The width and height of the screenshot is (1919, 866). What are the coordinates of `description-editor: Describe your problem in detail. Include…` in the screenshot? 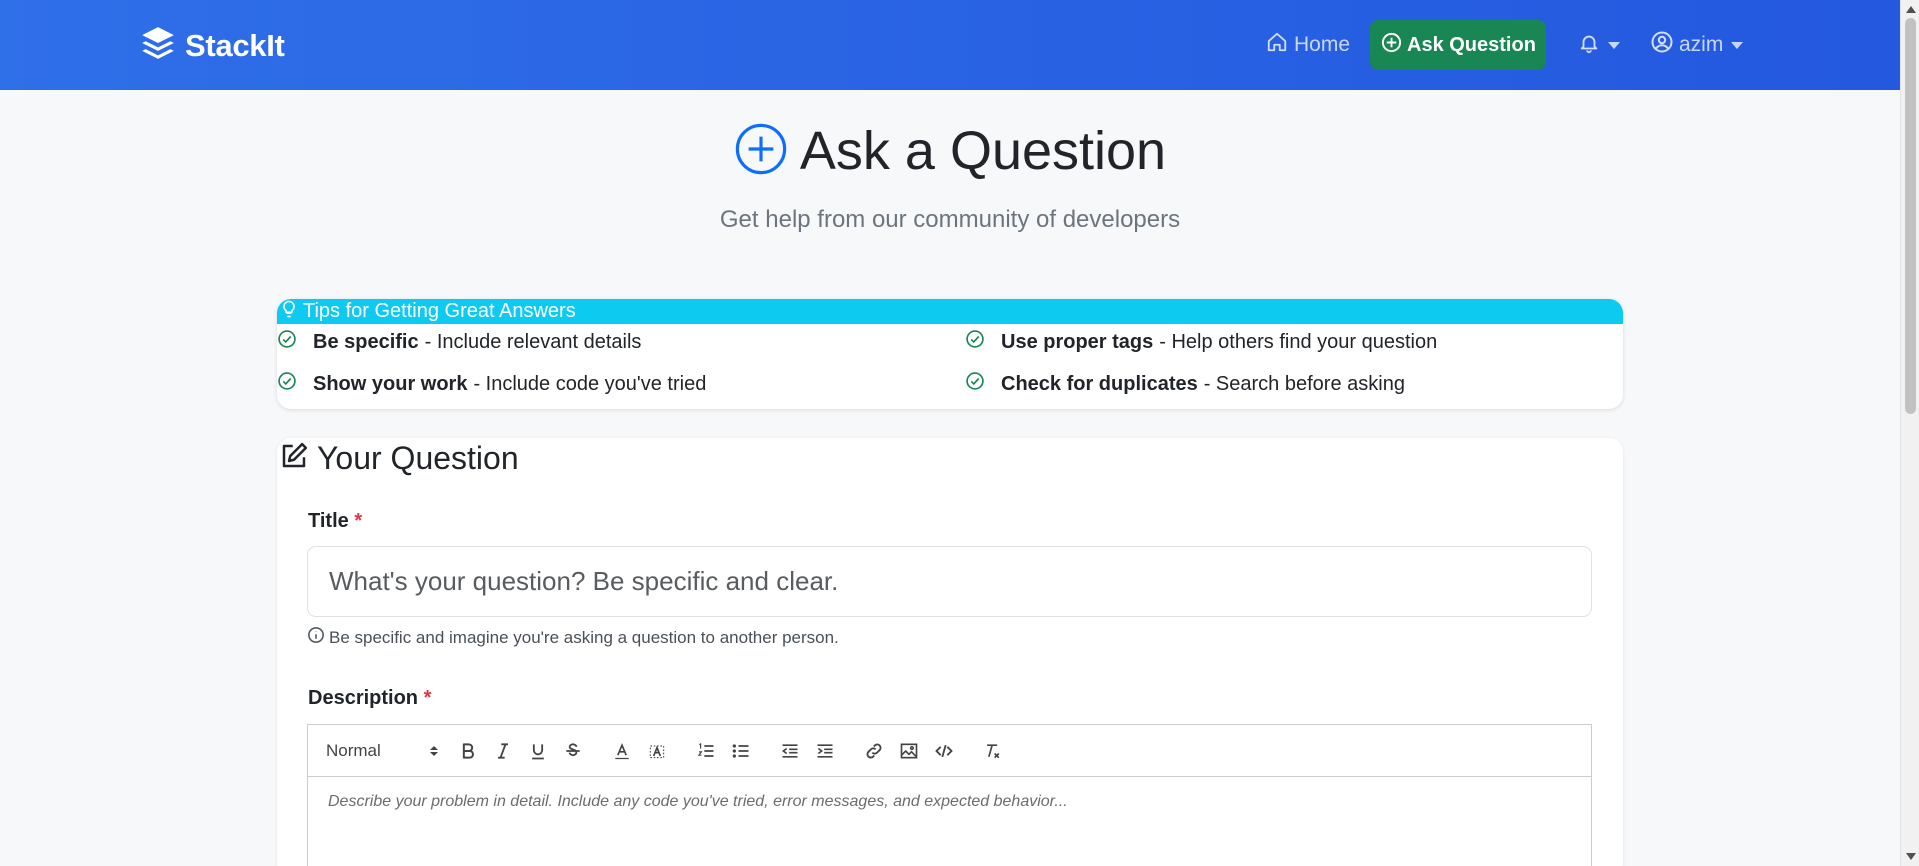 It's located at (949, 821).